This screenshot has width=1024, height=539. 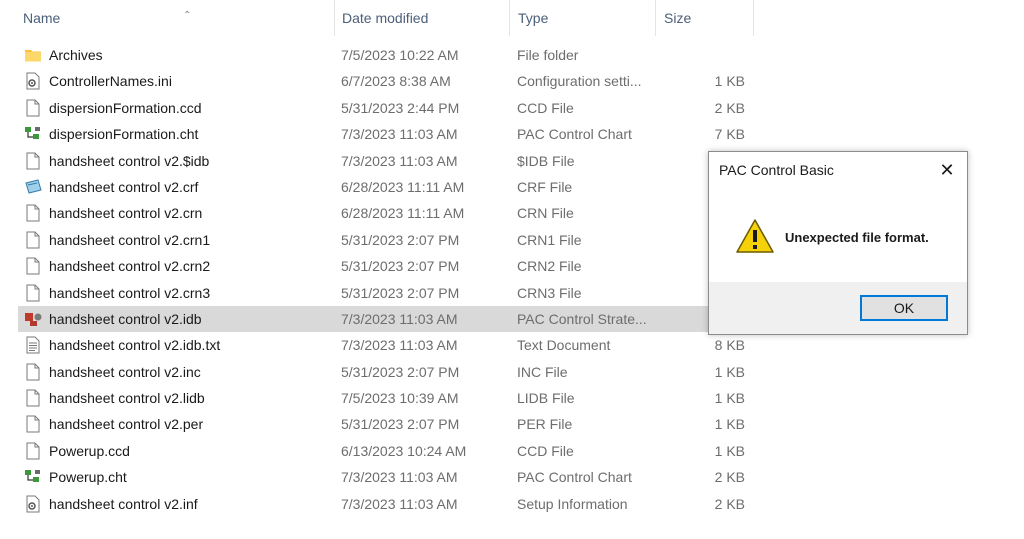 I want to click on file-name: handsheet control v2.lidb, so click(x=127, y=398).